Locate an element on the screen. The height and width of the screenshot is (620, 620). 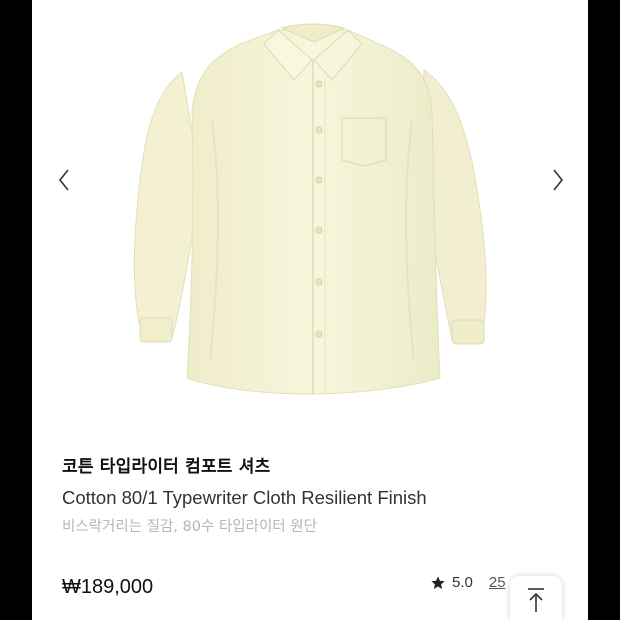
scroll-to-top-button is located at coordinates (536, 598).